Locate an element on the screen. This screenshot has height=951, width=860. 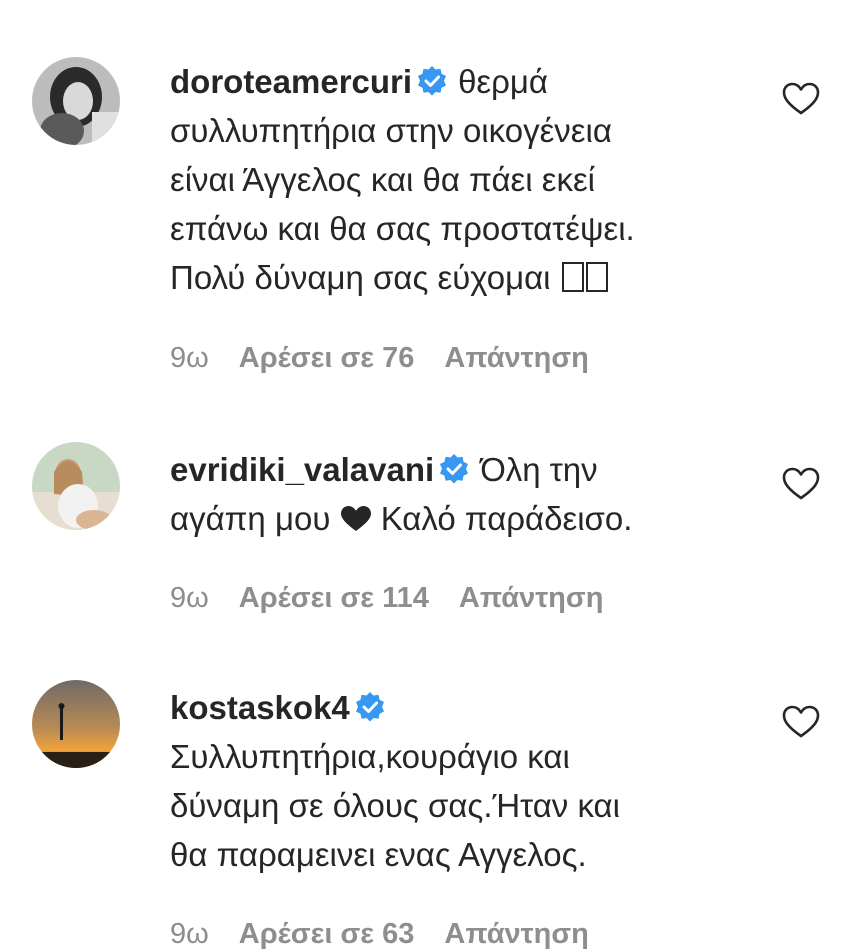
comment-text-line: Πολύ δύναμη σας εύχομαι is located at coordinates (360, 277).